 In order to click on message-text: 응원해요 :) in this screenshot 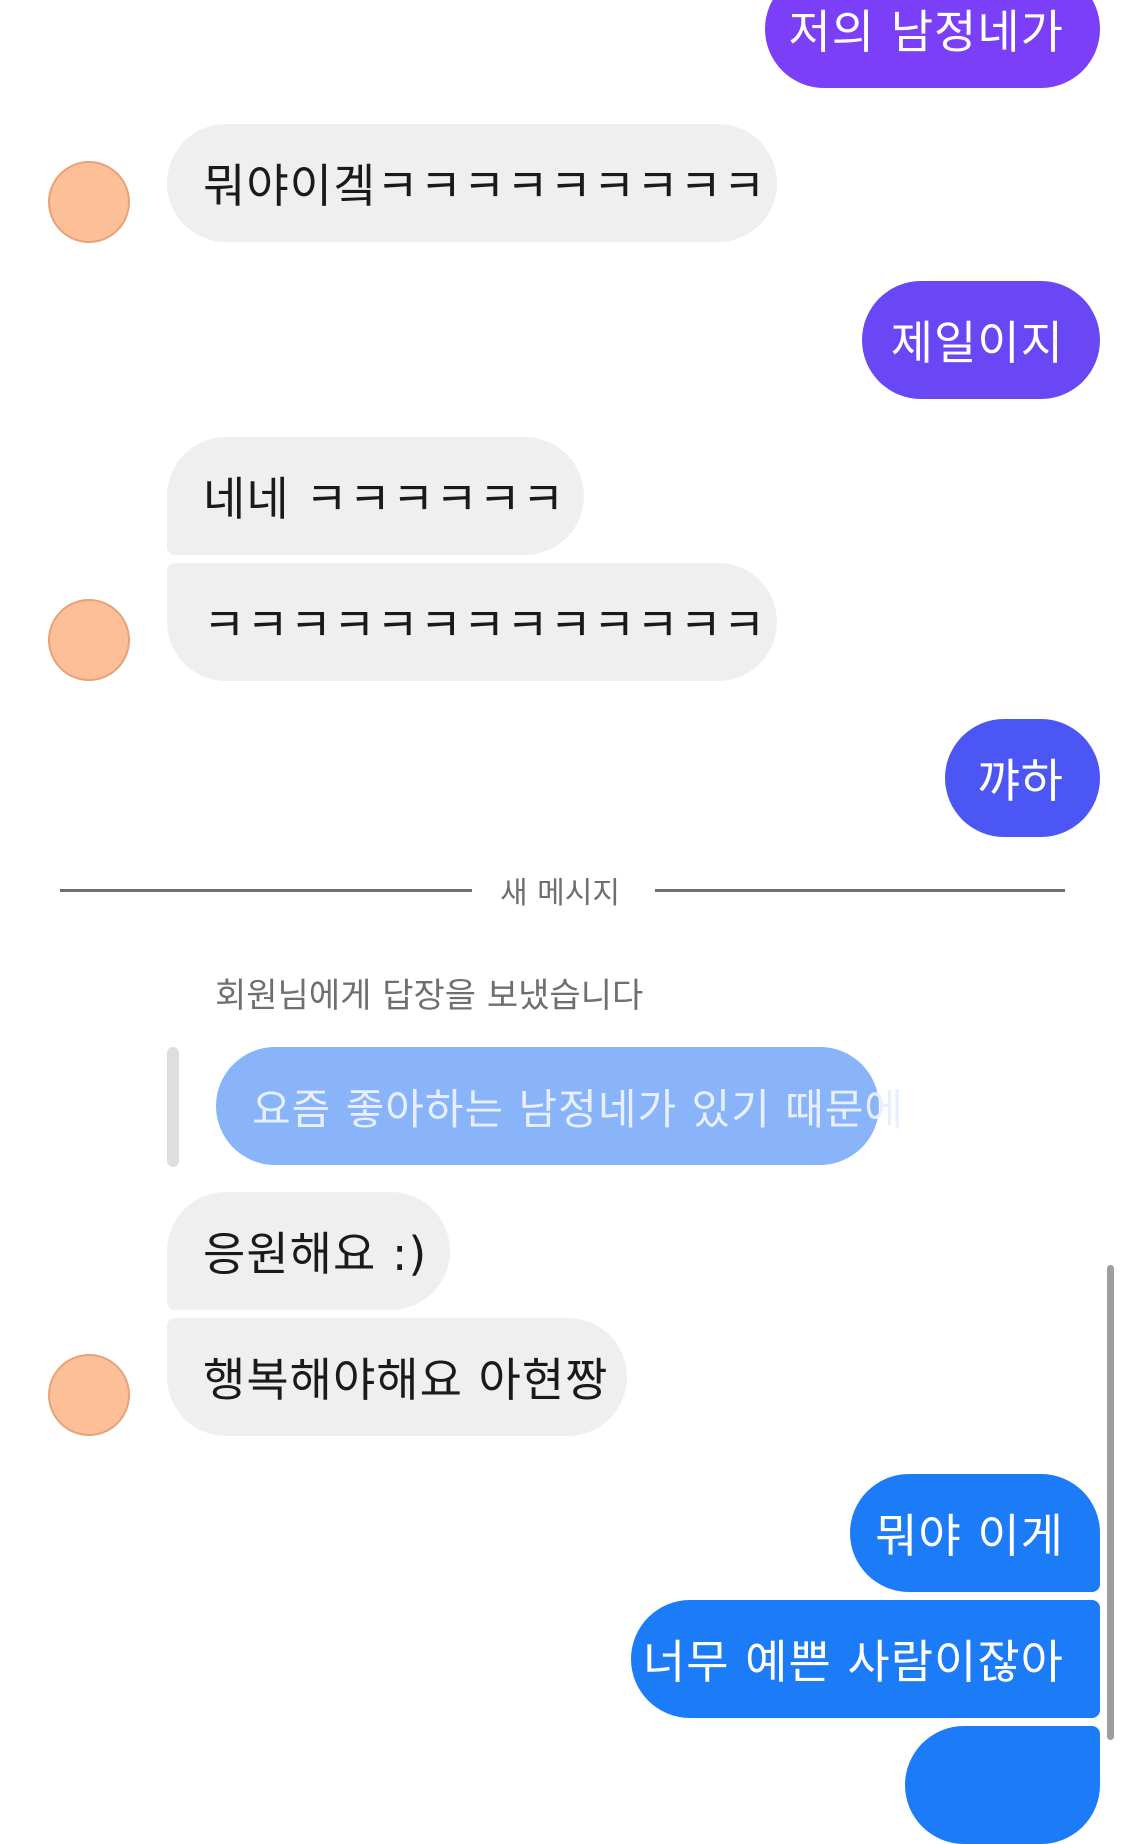, I will do `click(315, 1254)`.